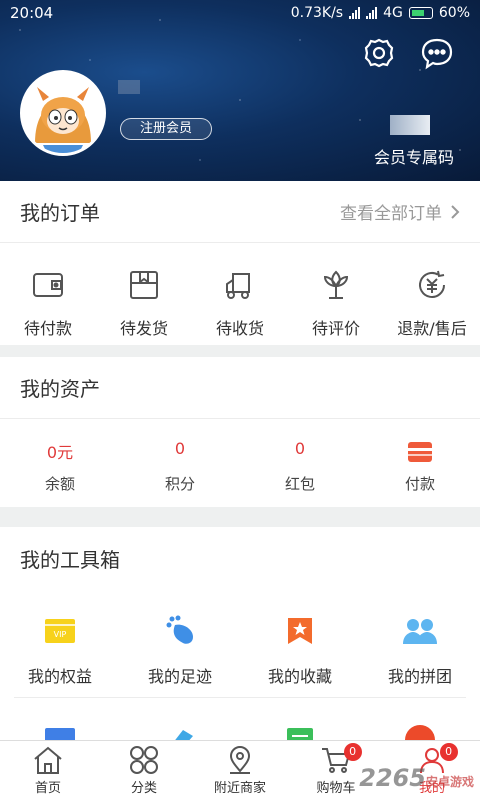 The width and height of the screenshot is (480, 800). What do you see at coordinates (240, 13) in the screenshot?
I see `status-bar: 20:04 0.73K/s 4G 60%` at bounding box center [240, 13].